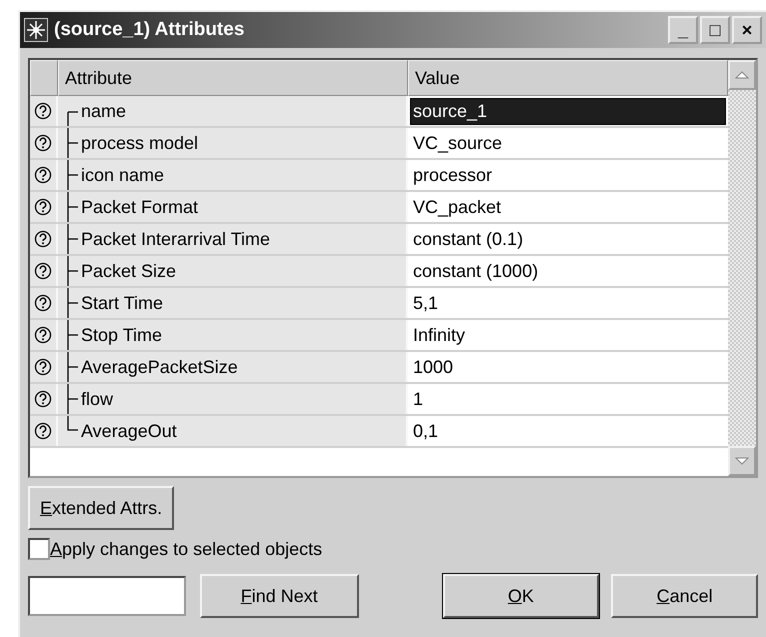 This screenshot has width=766, height=637. Describe the element at coordinates (568, 239) in the screenshot. I see `attribute-value: constant (0.1)` at that location.